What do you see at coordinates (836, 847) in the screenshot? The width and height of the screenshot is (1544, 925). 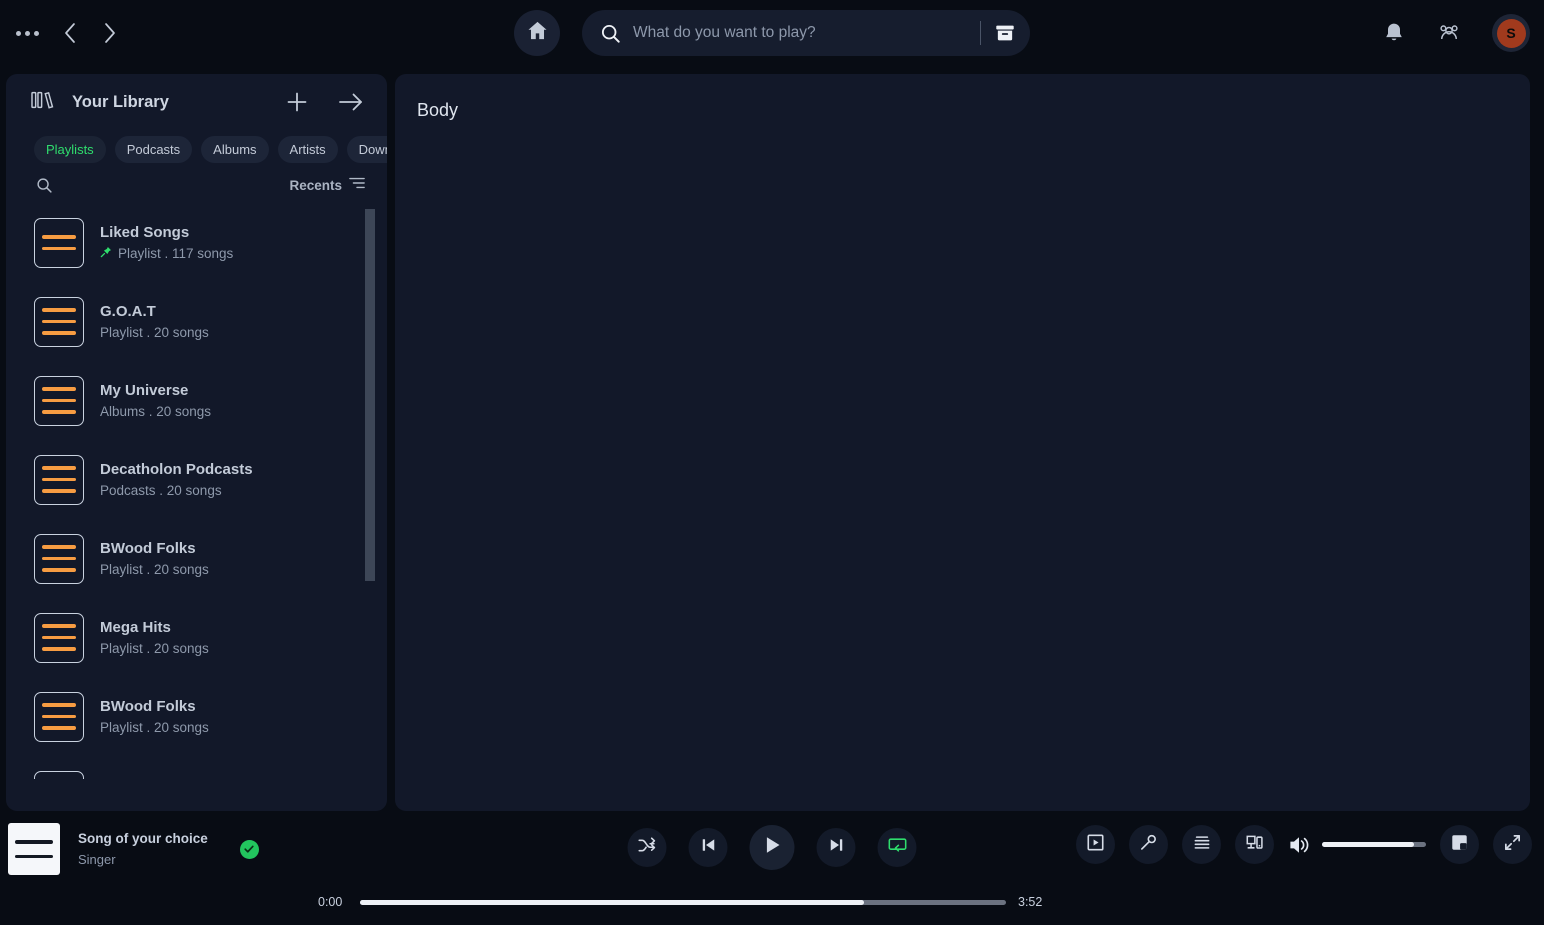 I see `next-button` at bounding box center [836, 847].